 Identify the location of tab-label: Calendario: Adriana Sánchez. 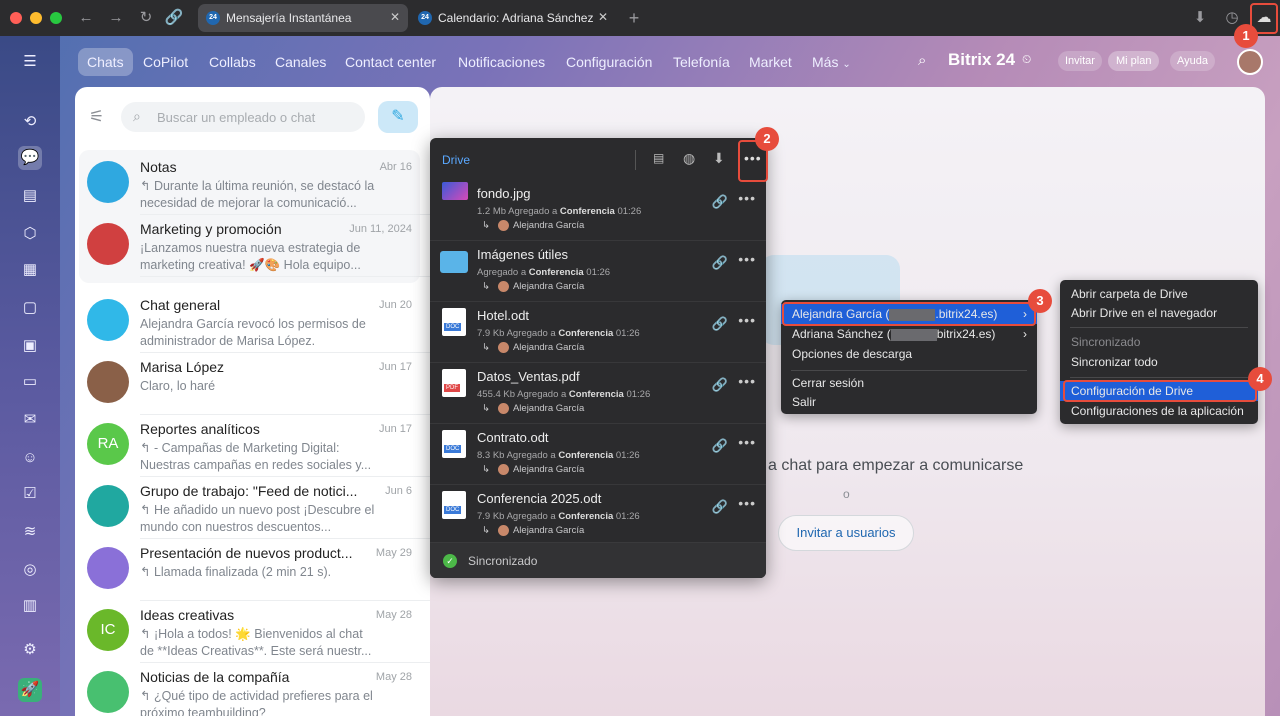
(516, 18).